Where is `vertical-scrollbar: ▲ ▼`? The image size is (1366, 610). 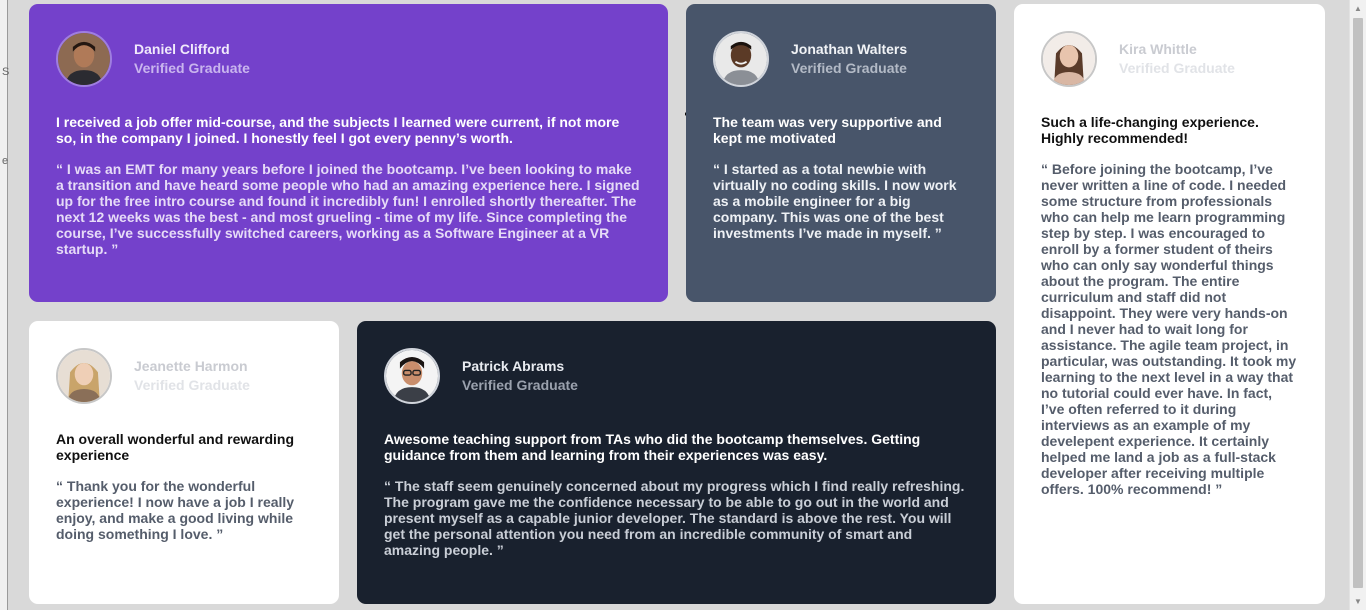 vertical-scrollbar: ▲ ▼ is located at coordinates (1357, 305).